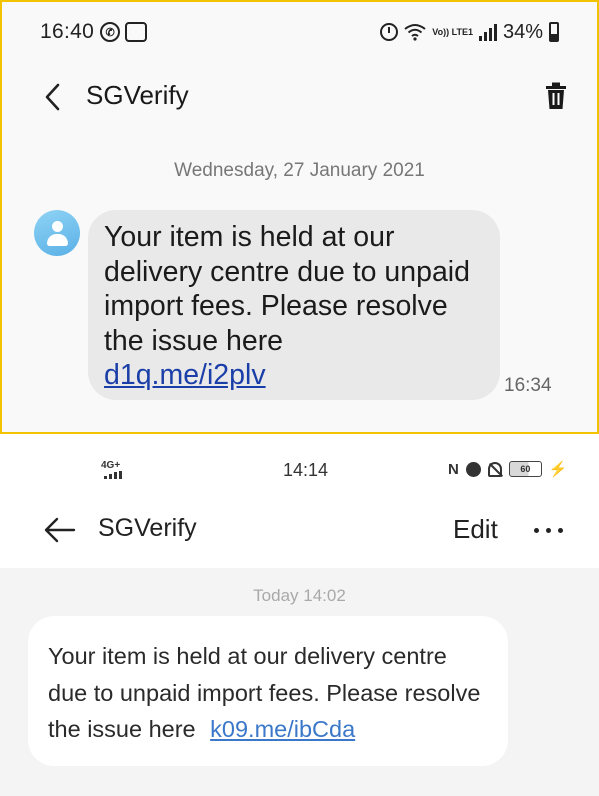 The height and width of the screenshot is (796, 599). I want to click on status-bar: 16:40 ✆ Vo)) LTE1 34%, so click(299, 32).